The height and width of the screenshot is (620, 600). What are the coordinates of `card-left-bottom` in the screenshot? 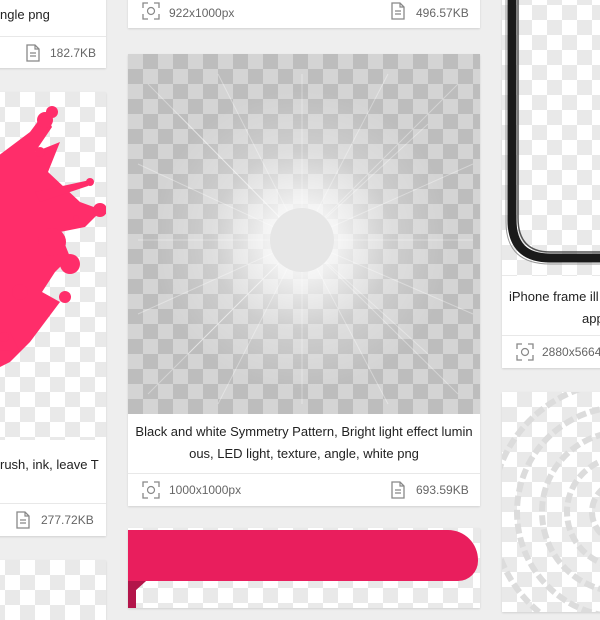 It's located at (53, 590).